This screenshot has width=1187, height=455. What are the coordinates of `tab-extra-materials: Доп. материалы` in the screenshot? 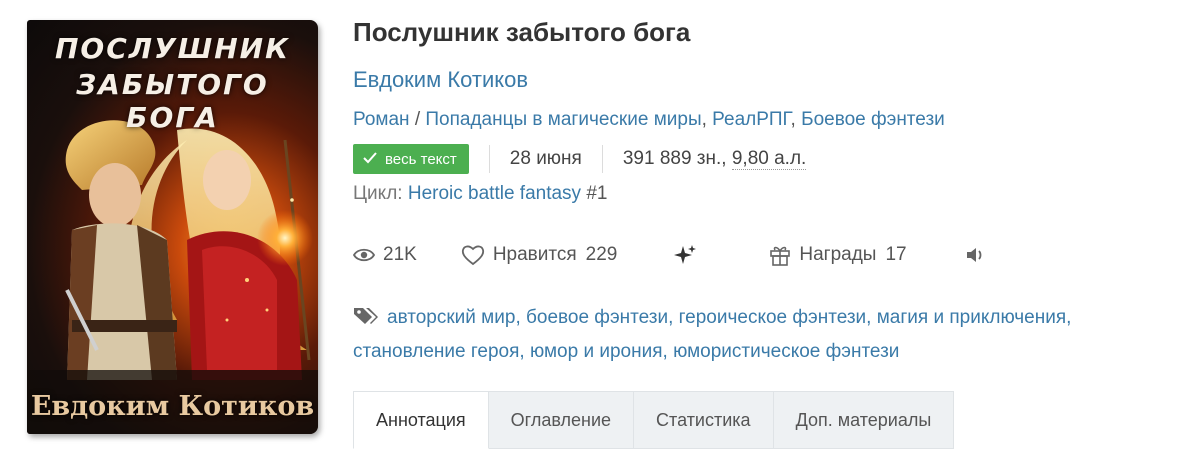 It's located at (864, 420).